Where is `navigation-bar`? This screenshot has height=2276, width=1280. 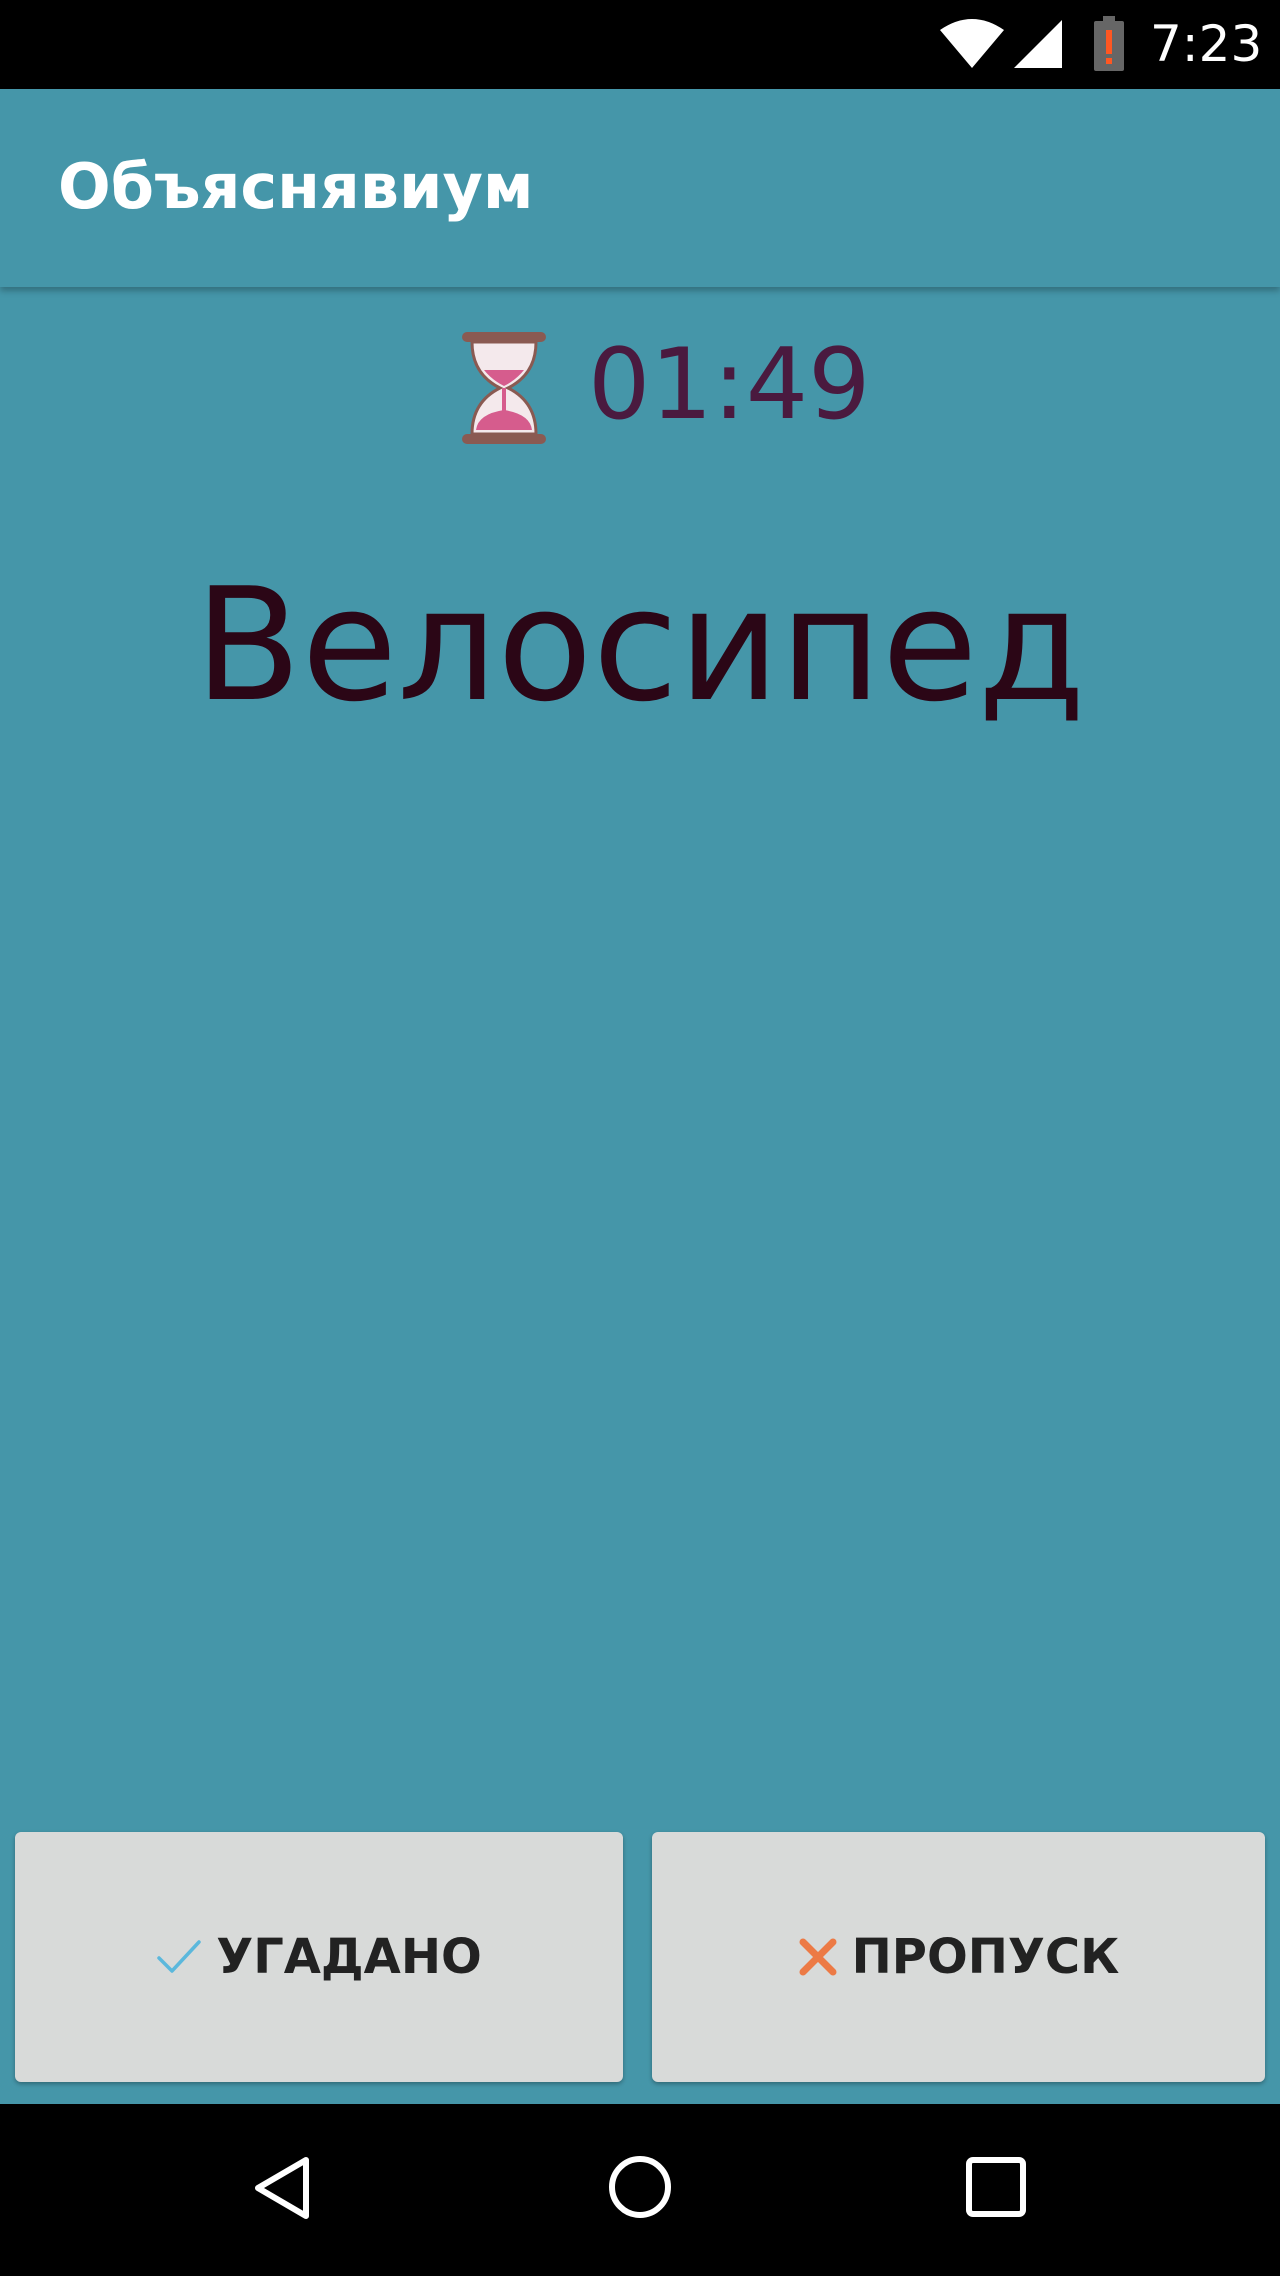
navigation-bar is located at coordinates (640, 2190).